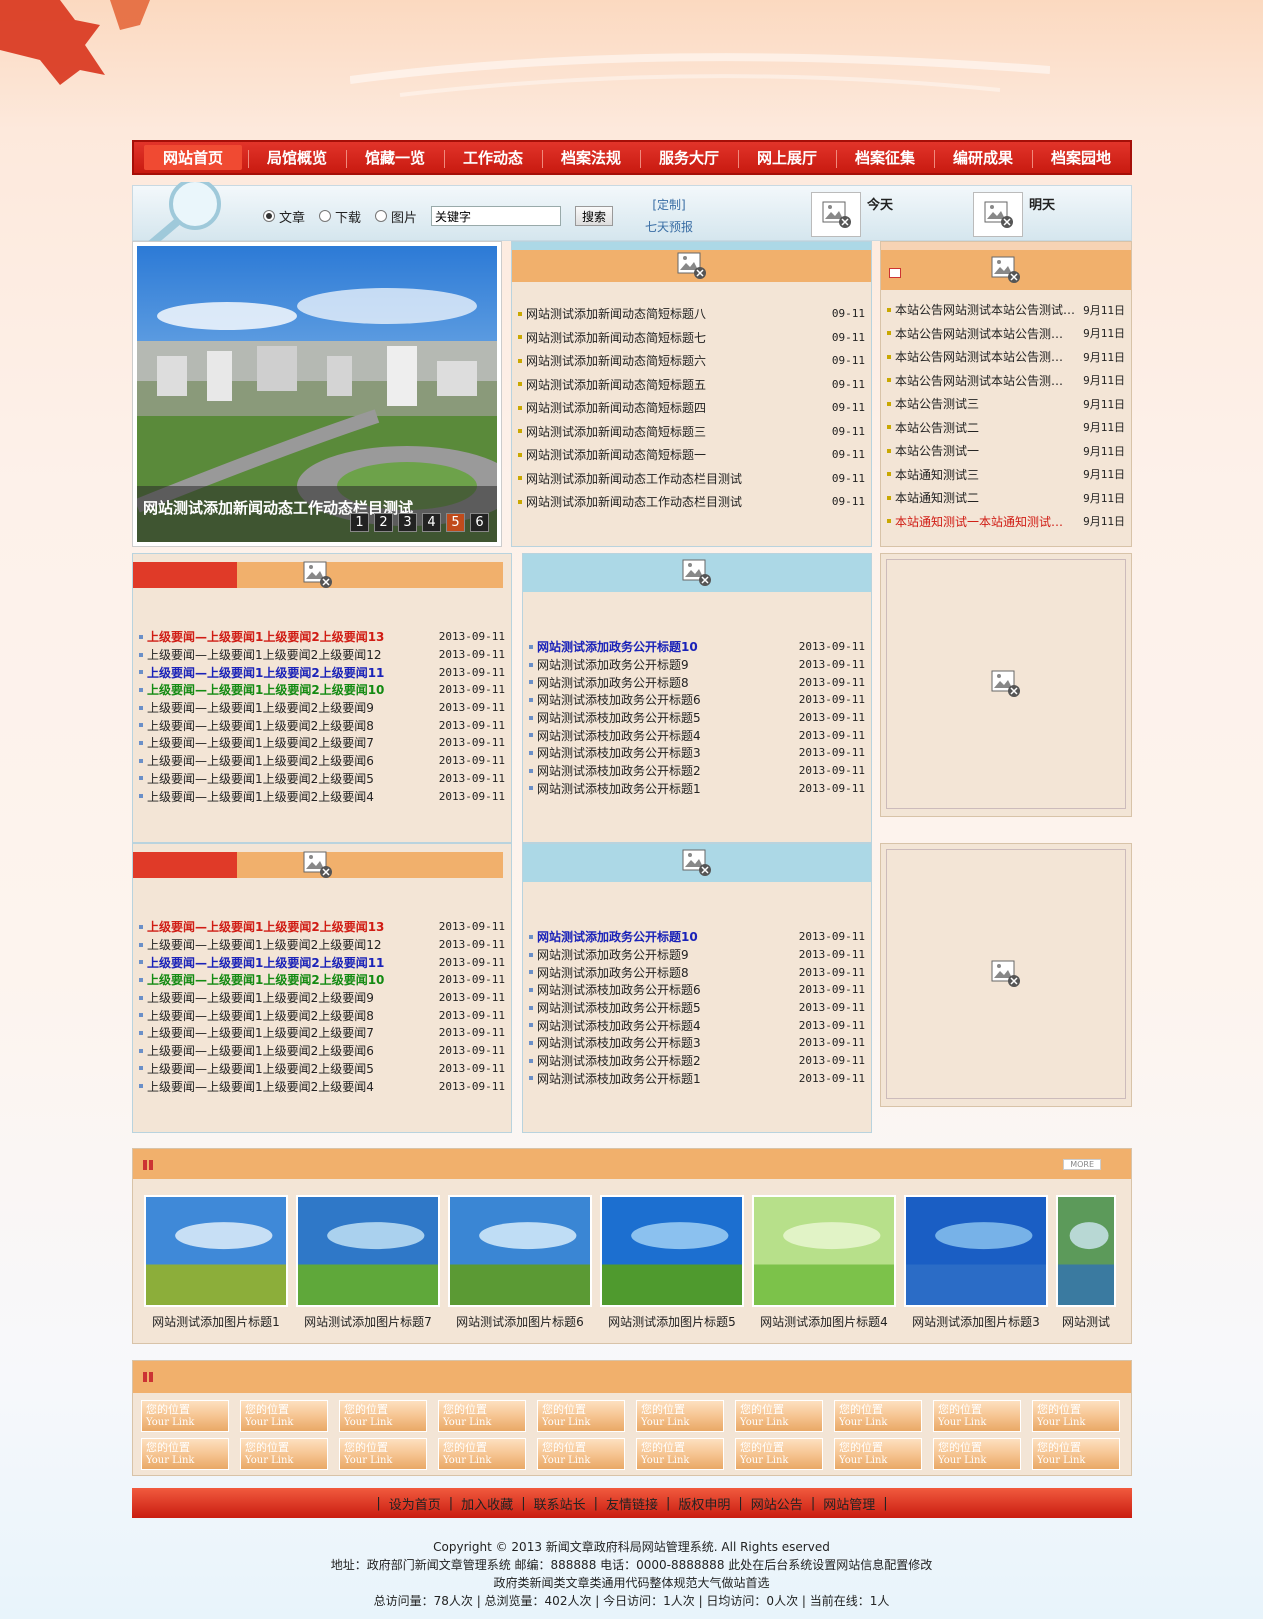 Image resolution: width=1263 pixels, height=1619 pixels. What do you see at coordinates (1006, 310) in the screenshot?
I see `list-item: 本站公告网站测试本站公告测试… 9月11日` at bounding box center [1006, 310].